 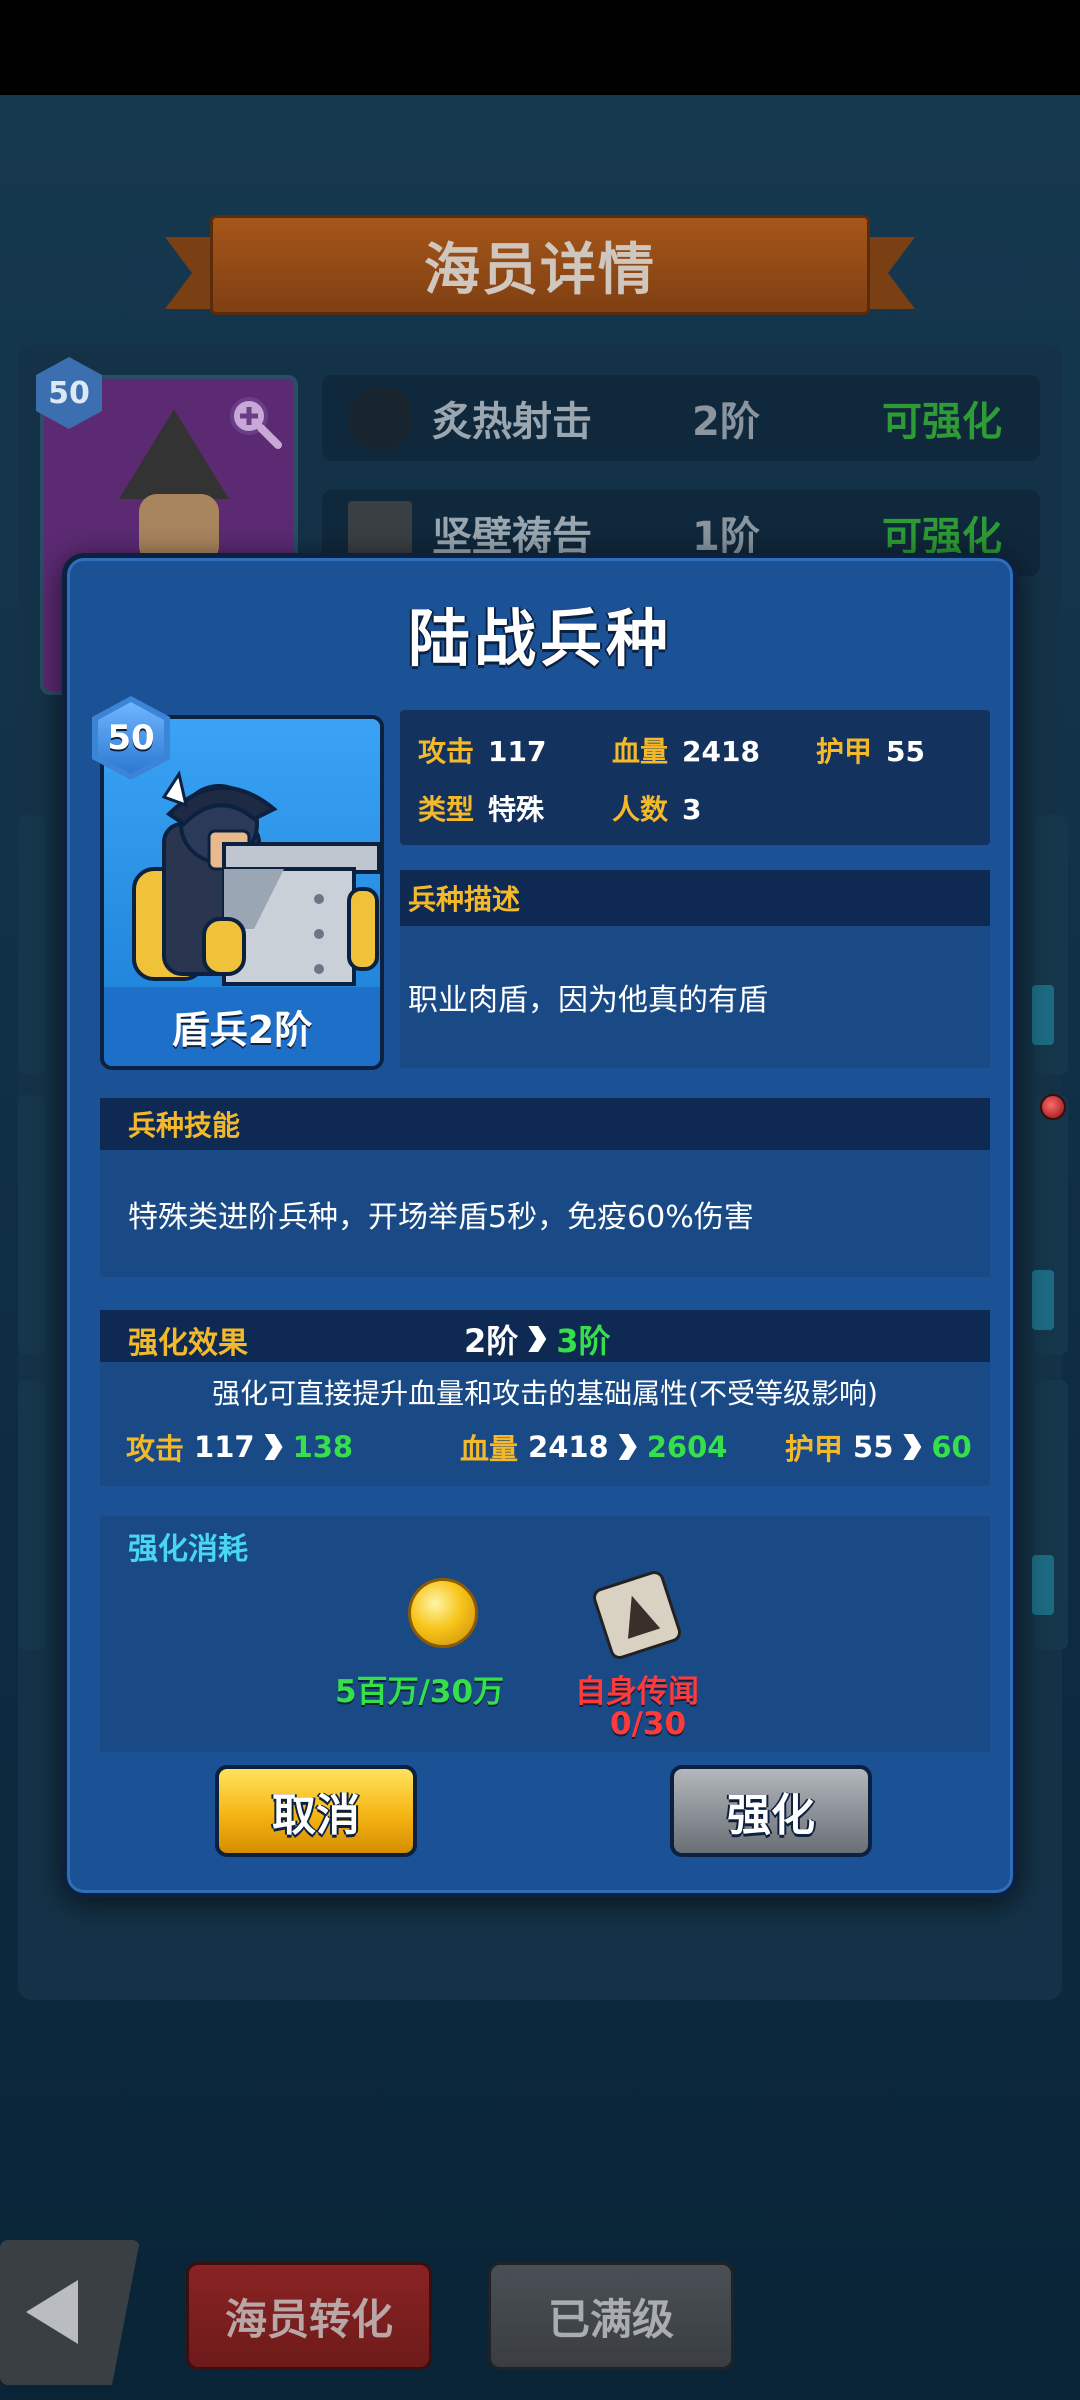 What do you see at coordinates (539, 638) in the screenshot?
I see `dialog-title: 陆战兵种` at bounding box center [539, 638].